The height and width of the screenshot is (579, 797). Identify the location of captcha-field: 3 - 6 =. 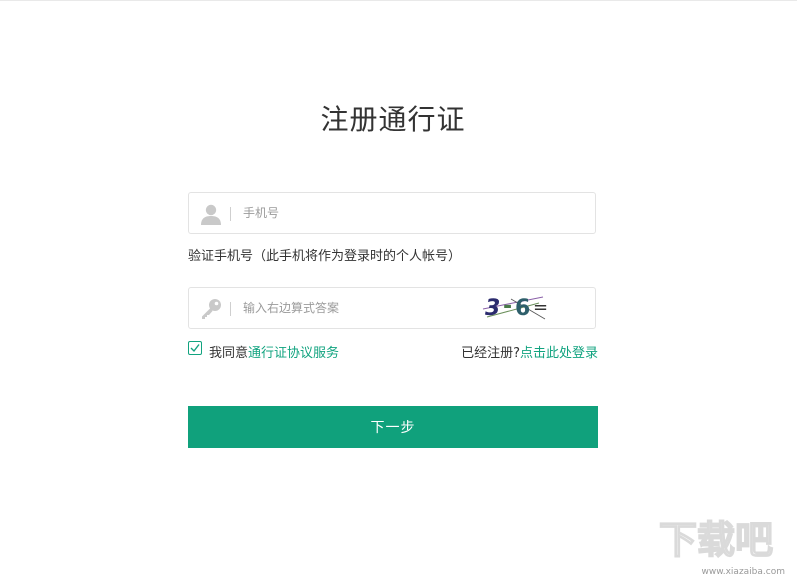
(392, 308).